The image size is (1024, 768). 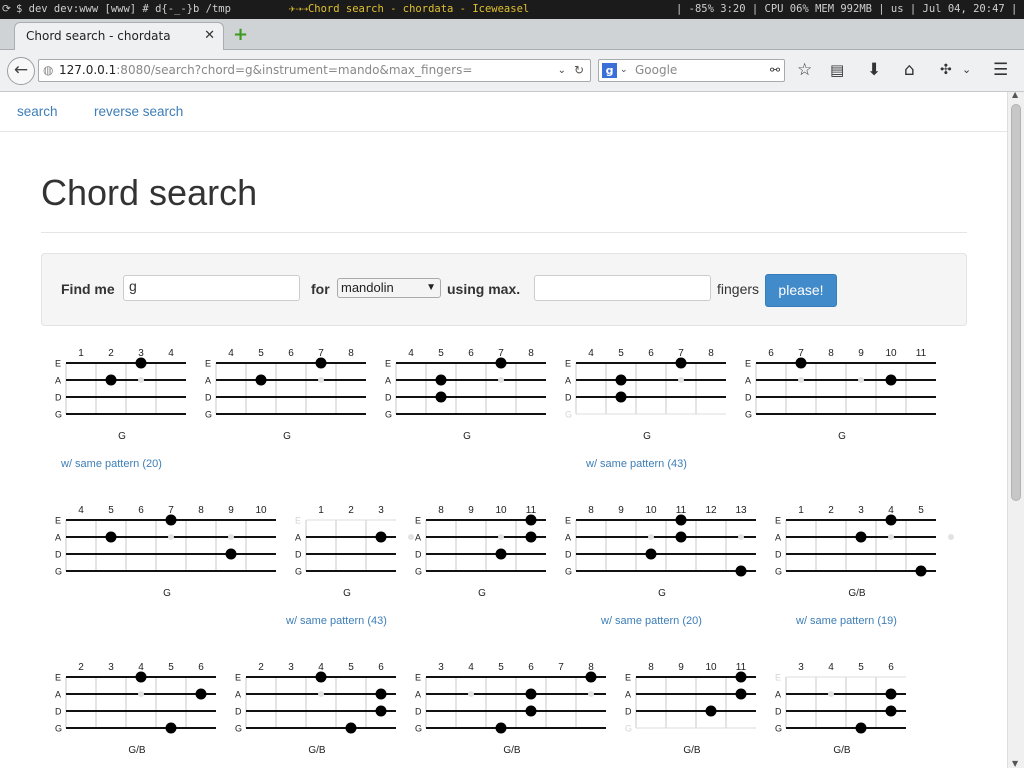 What do you see at coordinates (240, 35) in the screenshot?
I see `new-tab-icon: +` at bounding box center [240, 35].